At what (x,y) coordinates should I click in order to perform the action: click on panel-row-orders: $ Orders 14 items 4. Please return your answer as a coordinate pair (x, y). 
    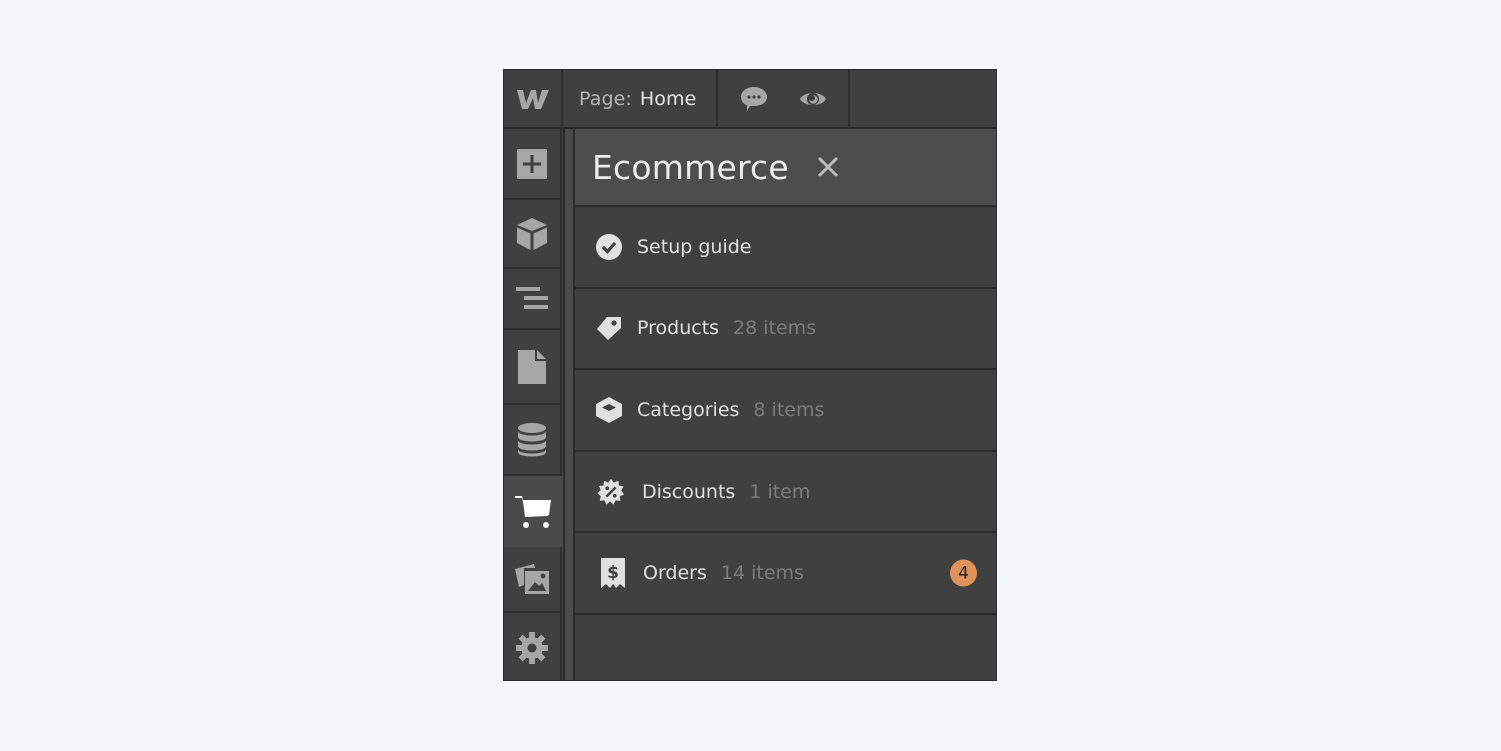
    Looking at the image, I should click on (785, 574).